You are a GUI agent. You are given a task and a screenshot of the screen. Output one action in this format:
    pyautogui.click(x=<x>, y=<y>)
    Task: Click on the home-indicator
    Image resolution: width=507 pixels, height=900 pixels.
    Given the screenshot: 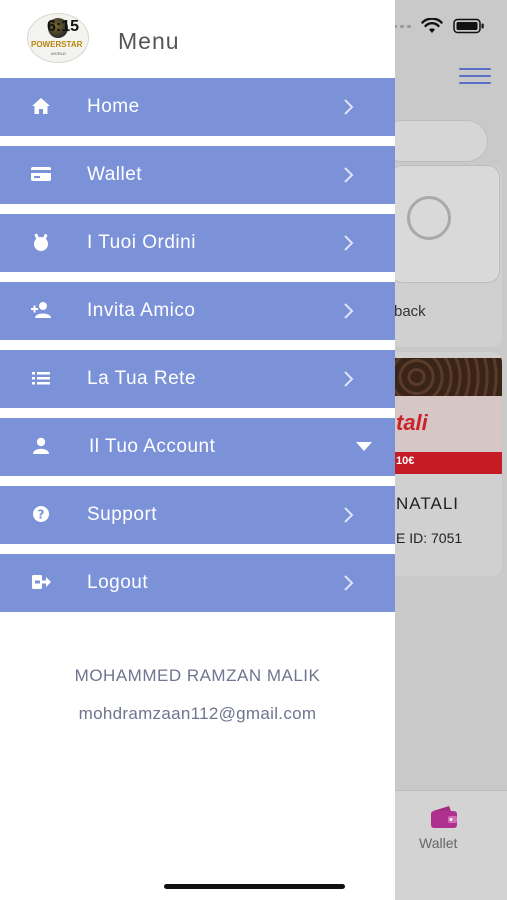 What is the action you would take?
    pyautogui.click(x=254, y=886)
    